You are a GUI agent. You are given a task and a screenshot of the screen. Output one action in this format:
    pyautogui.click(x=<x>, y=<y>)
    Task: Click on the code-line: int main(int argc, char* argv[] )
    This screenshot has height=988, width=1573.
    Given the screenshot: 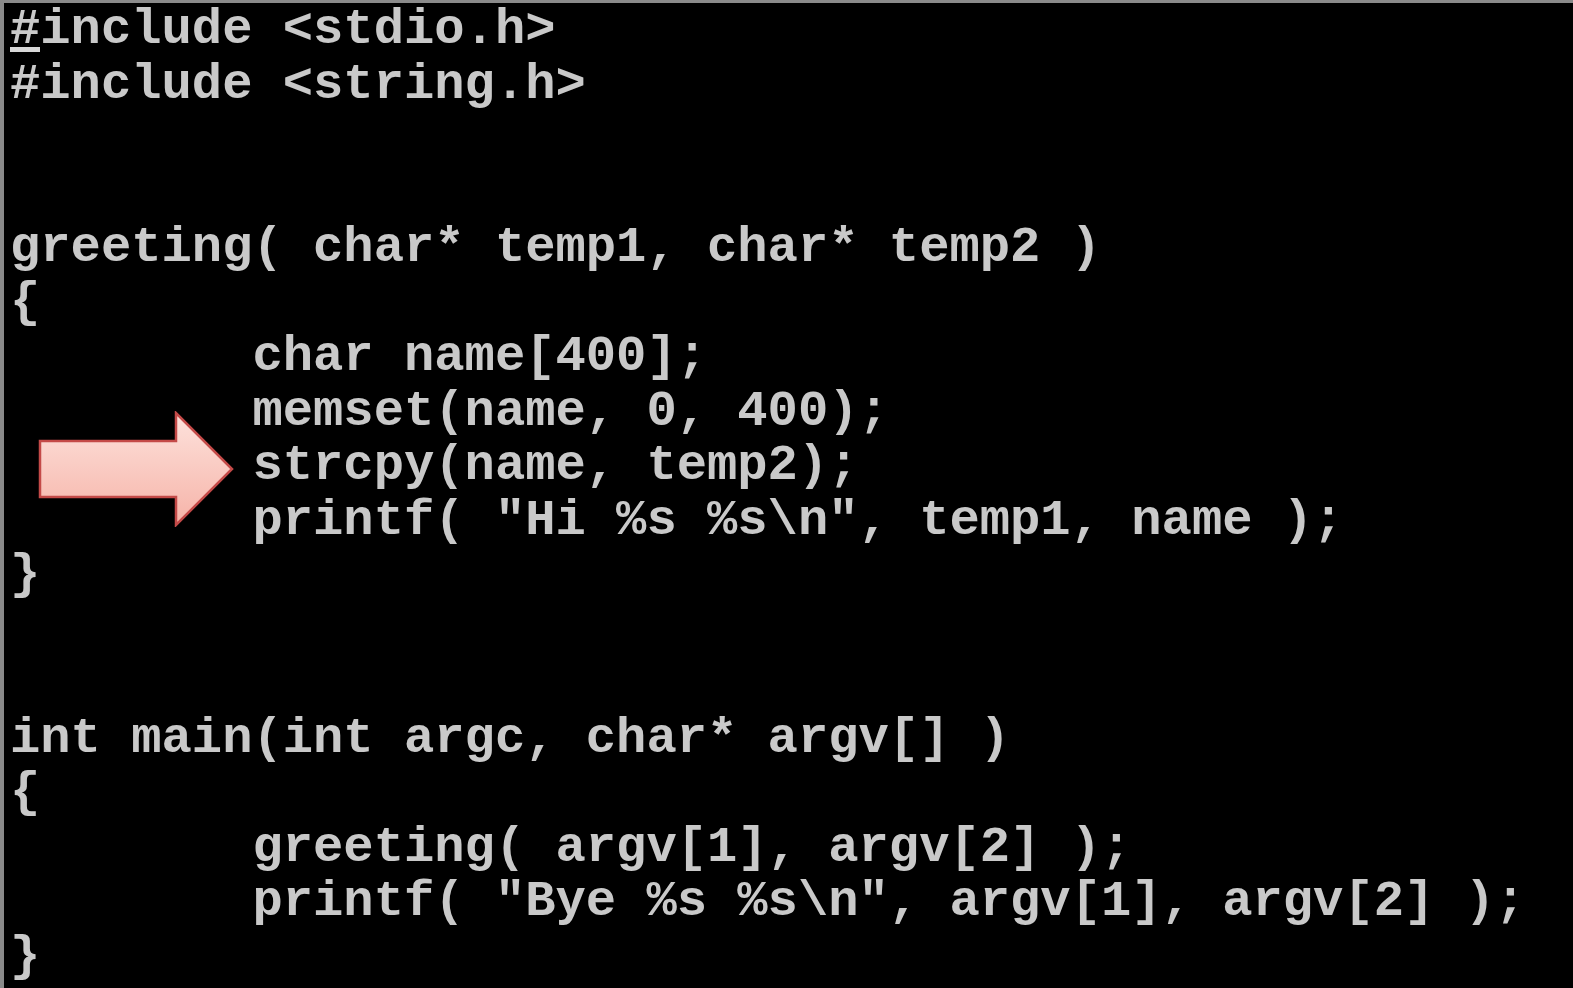 What is the action you would take?
    pyautogui.click(x=510, y=738)
    